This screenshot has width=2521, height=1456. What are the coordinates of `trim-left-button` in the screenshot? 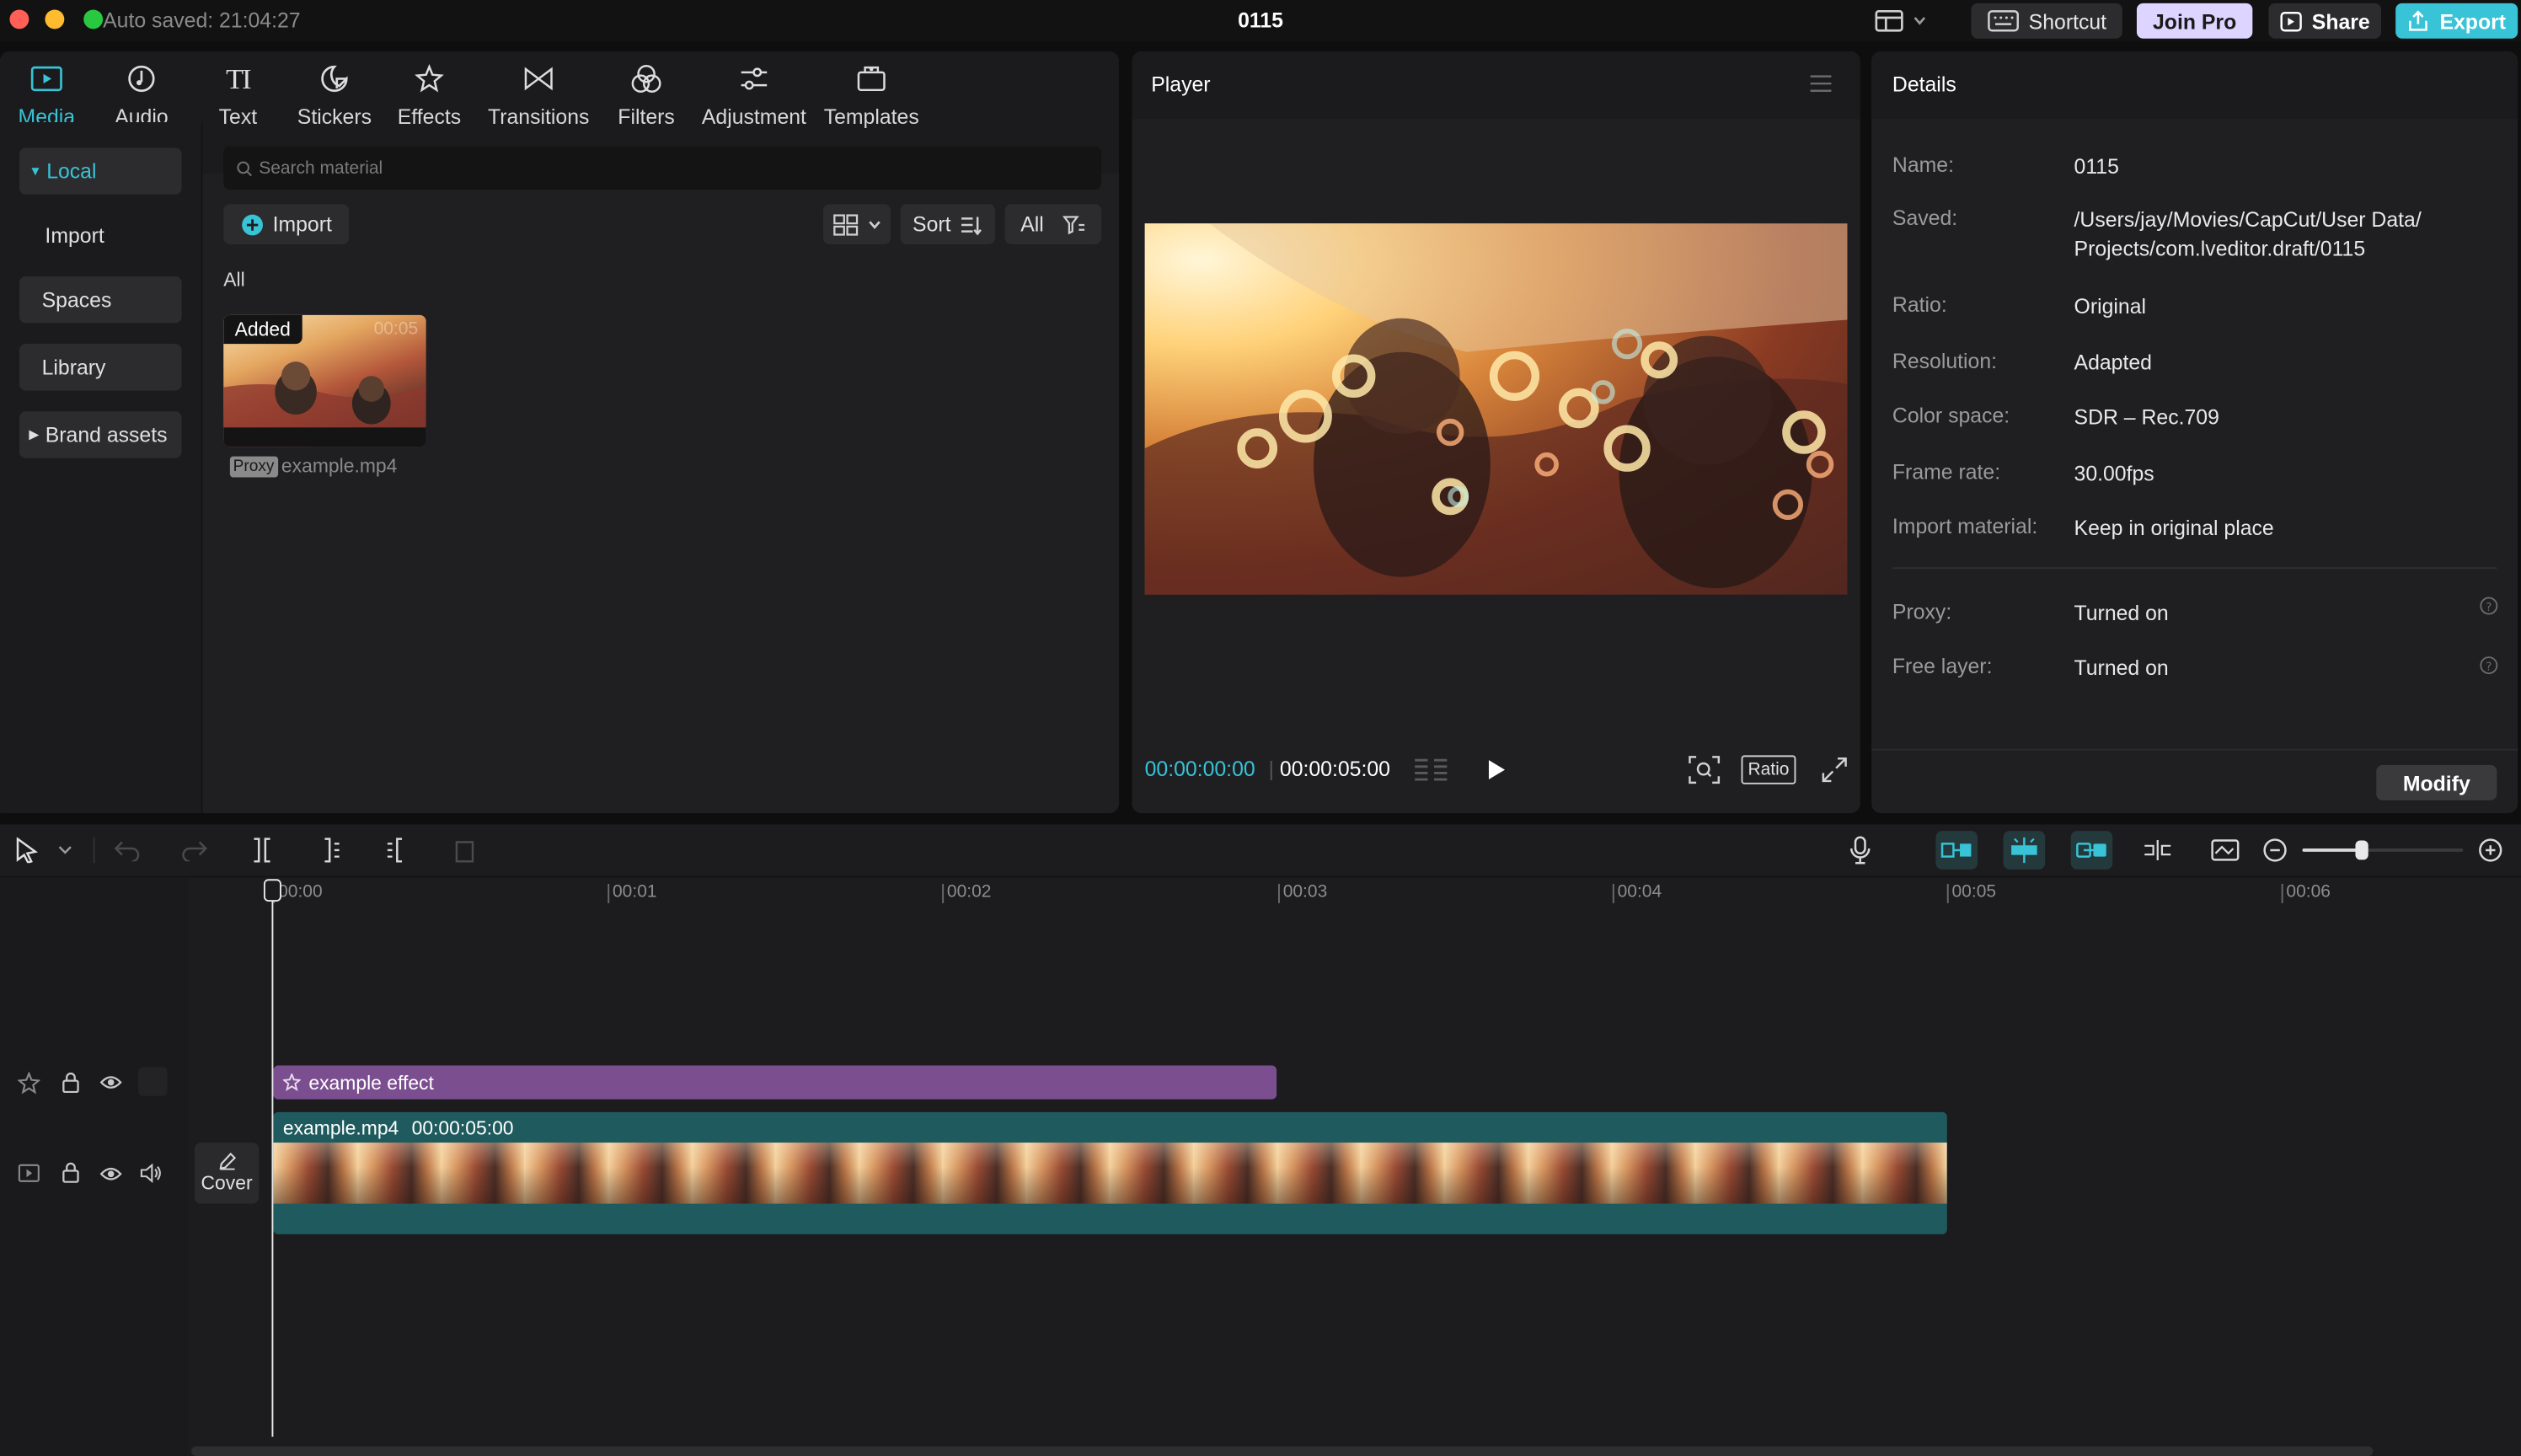 It's located at (329, 850).